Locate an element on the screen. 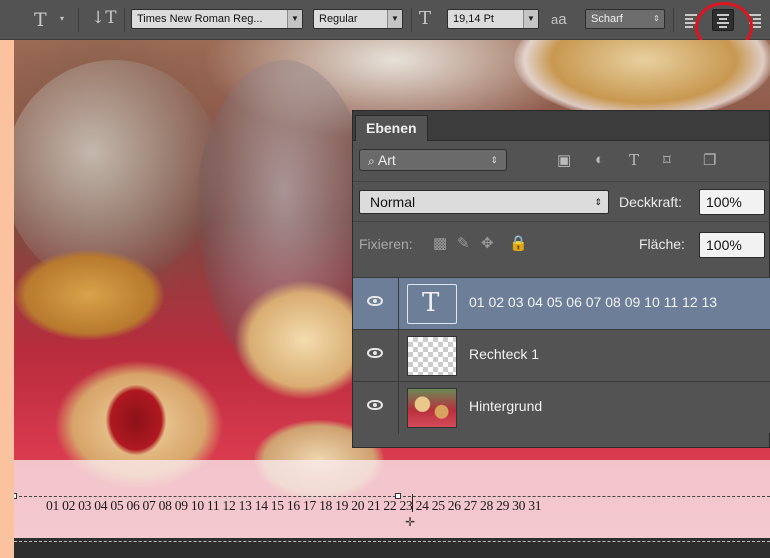 This screenshot has height=558, width=770. blend-mode-dropdown: Normal ⇕ is located at coordinates (484, 202).